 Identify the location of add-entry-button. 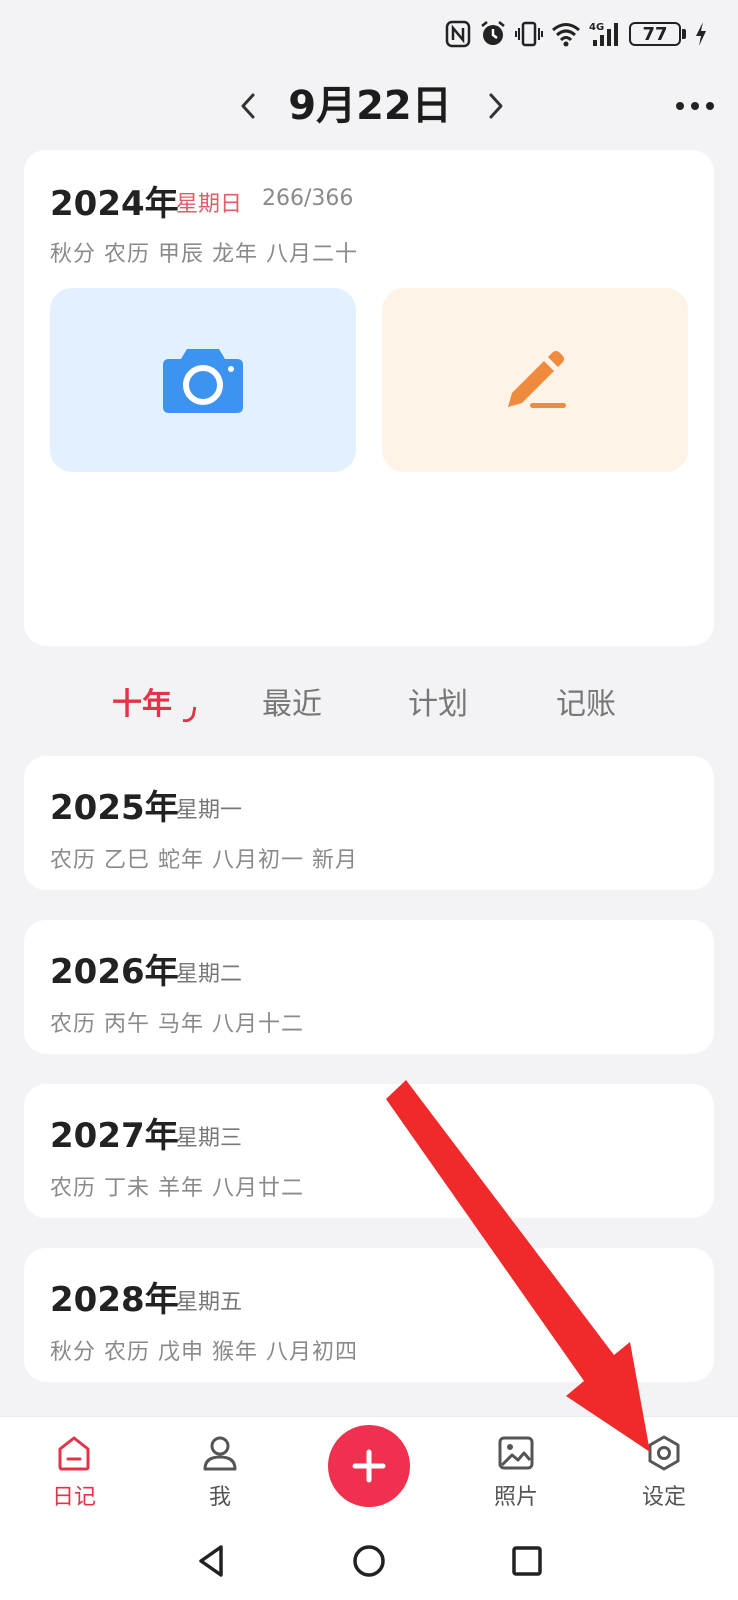
(369, 1466).